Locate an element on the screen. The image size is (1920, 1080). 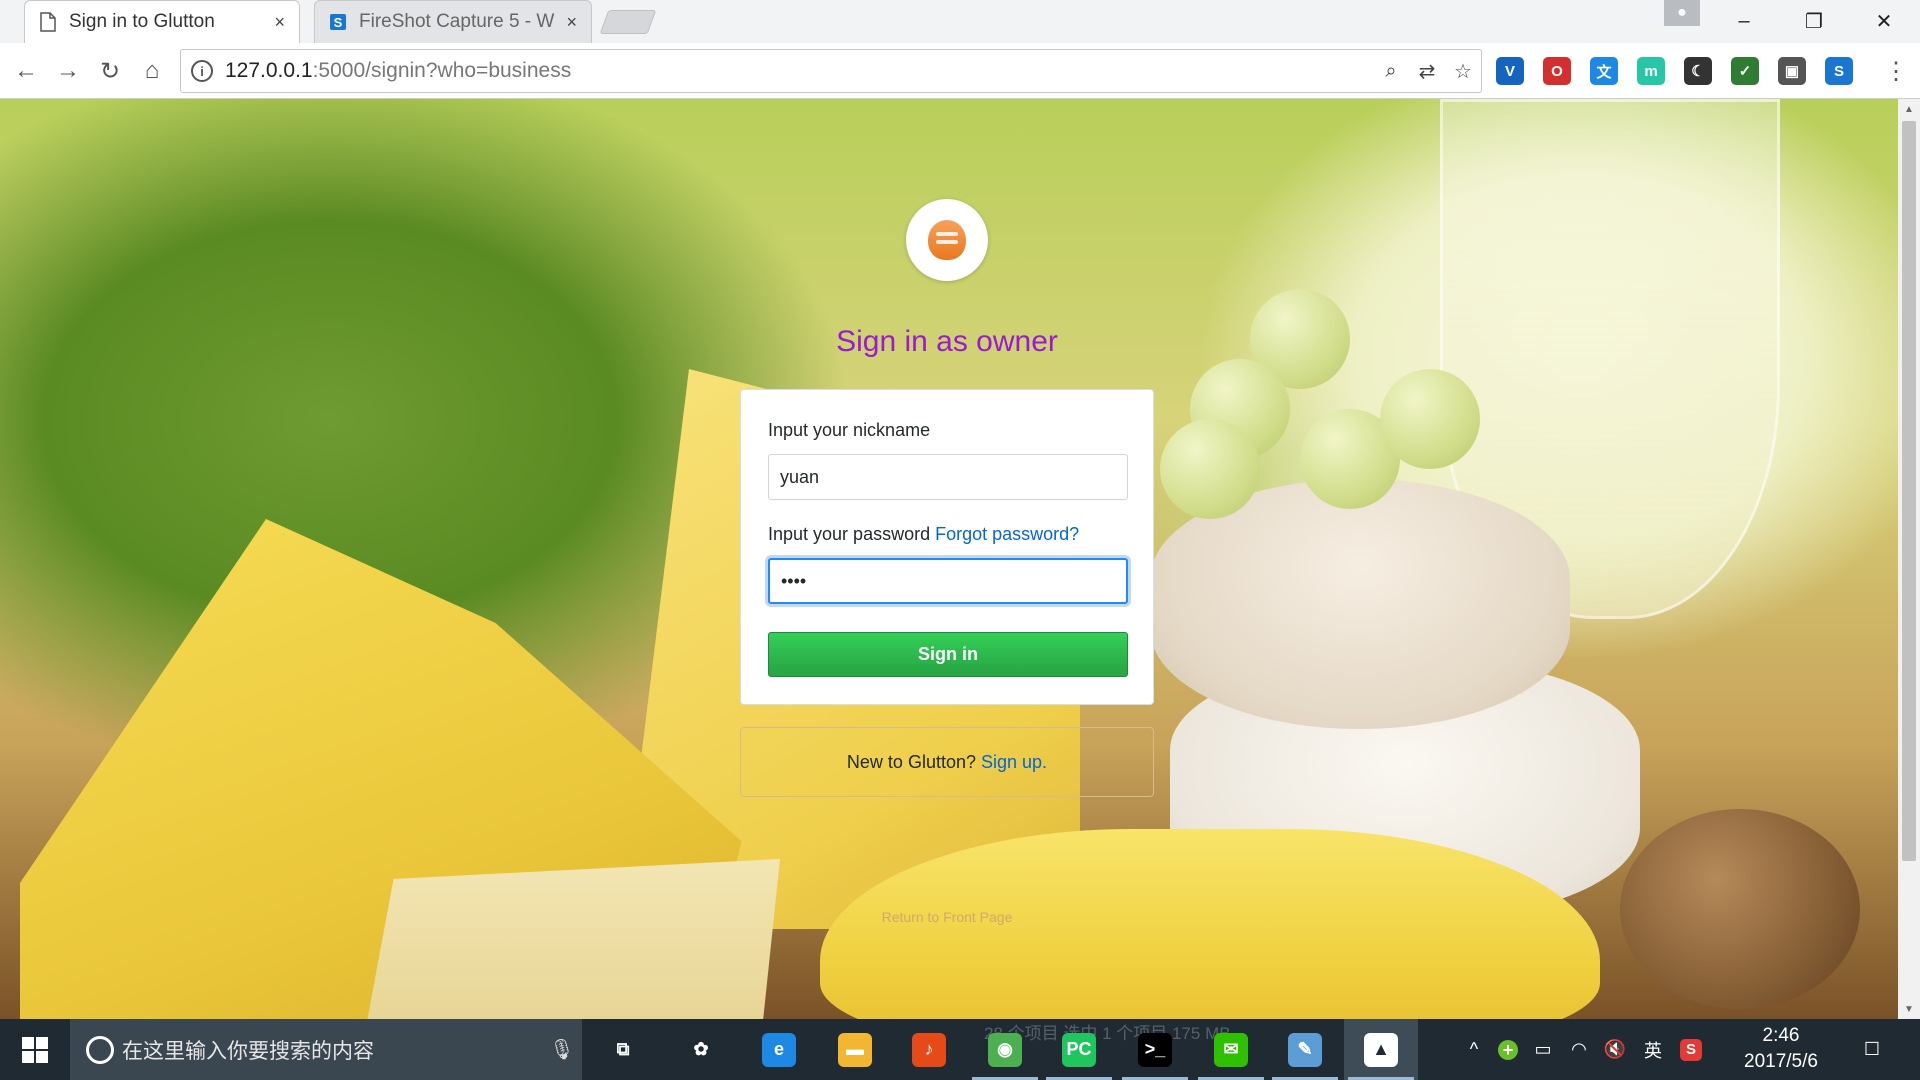
profile-icon: ● is located at coordinates (1682, 13).